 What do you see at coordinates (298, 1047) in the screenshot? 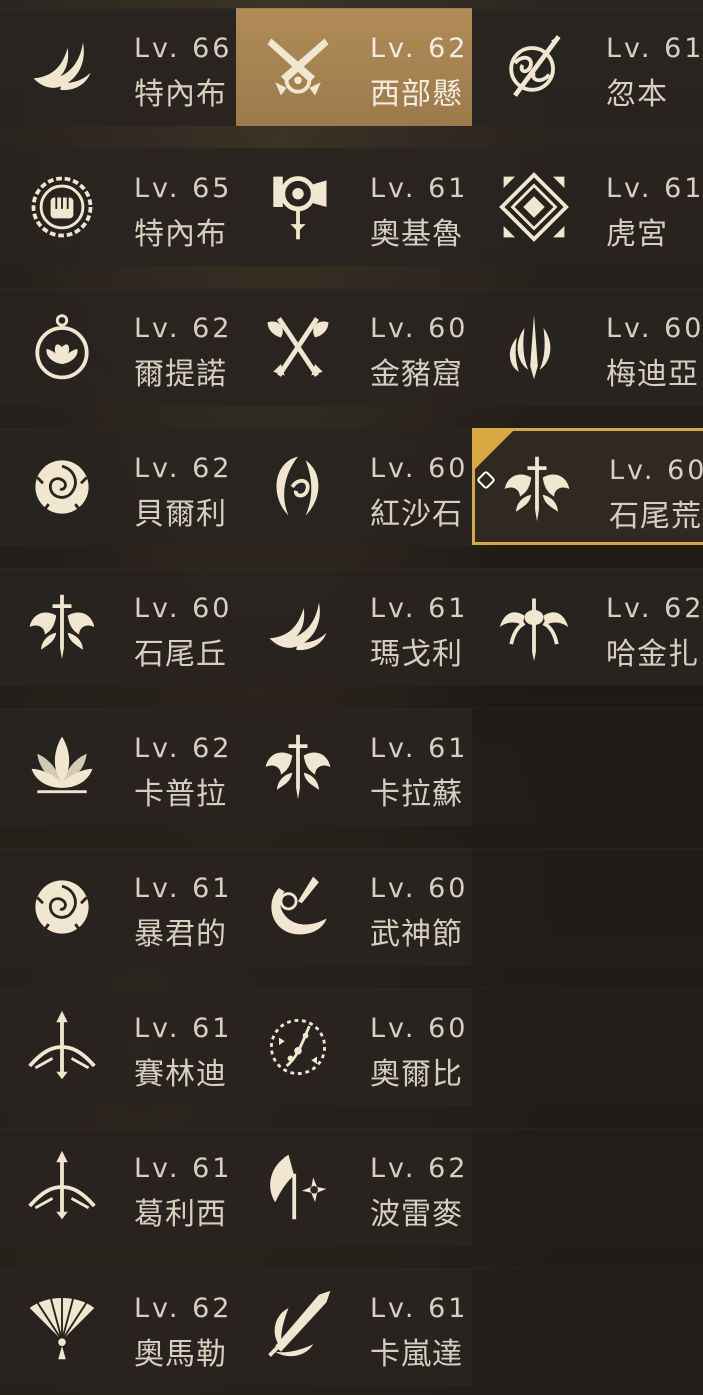
I see `floral-wreath-icon` at bounding box center [298, 1047].